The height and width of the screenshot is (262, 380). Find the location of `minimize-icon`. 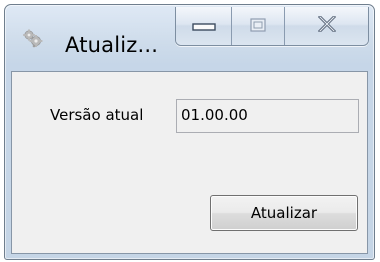

minimize-icon is located at coordinates (203, 26).